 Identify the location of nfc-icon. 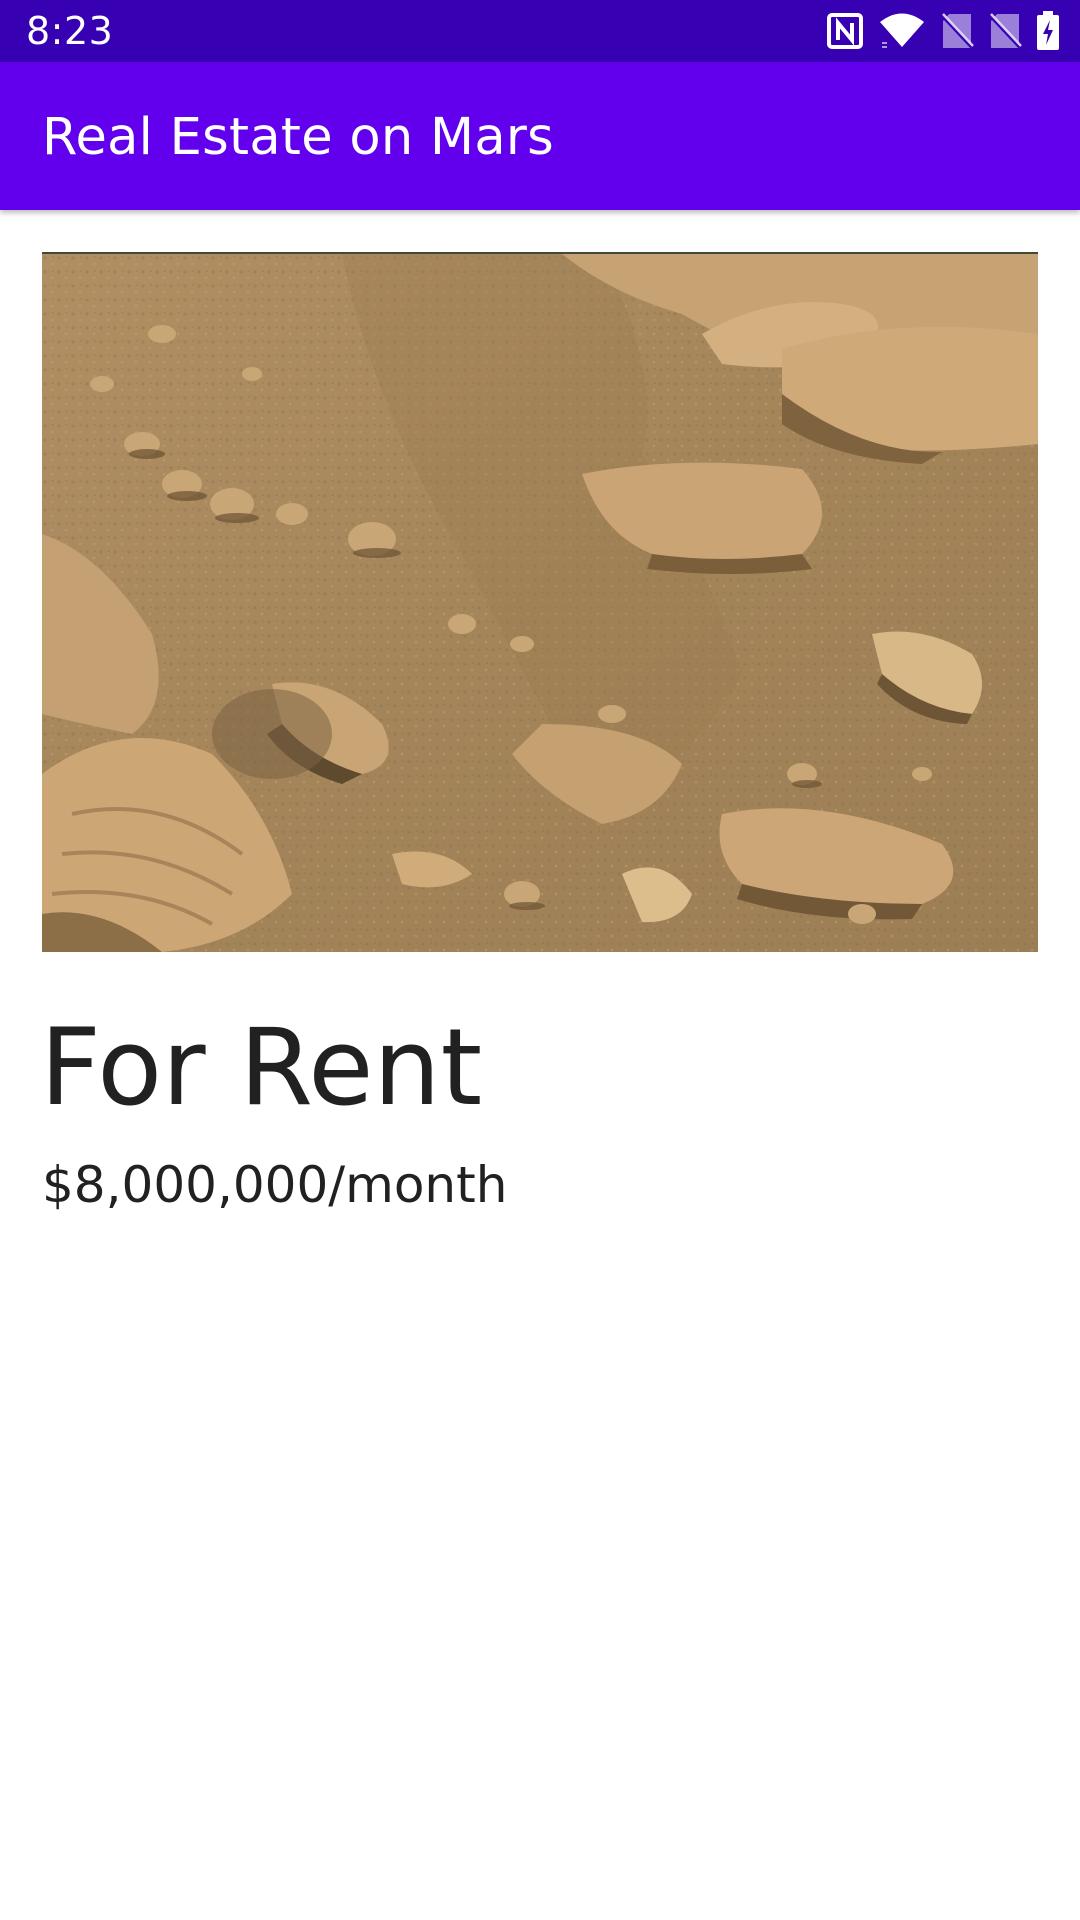
(845, 31).